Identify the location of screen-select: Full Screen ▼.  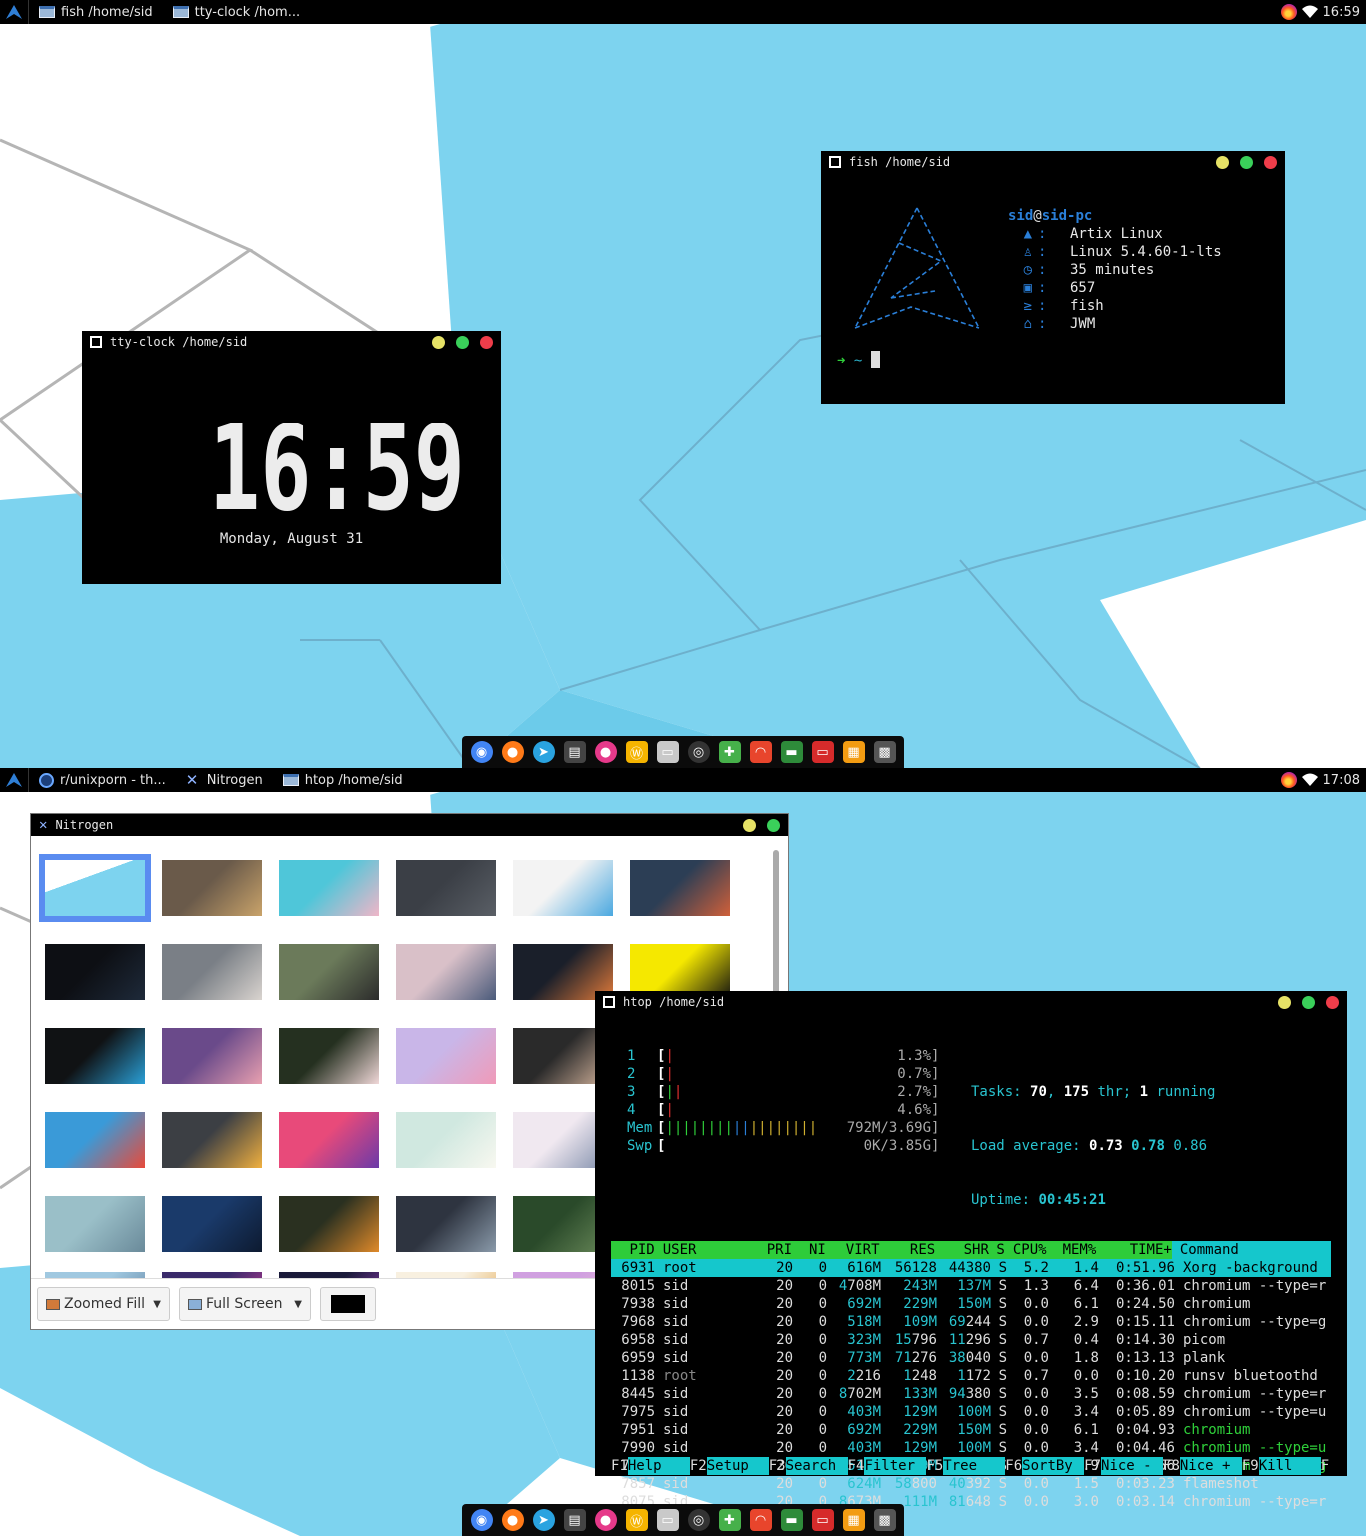
(245, 1304).